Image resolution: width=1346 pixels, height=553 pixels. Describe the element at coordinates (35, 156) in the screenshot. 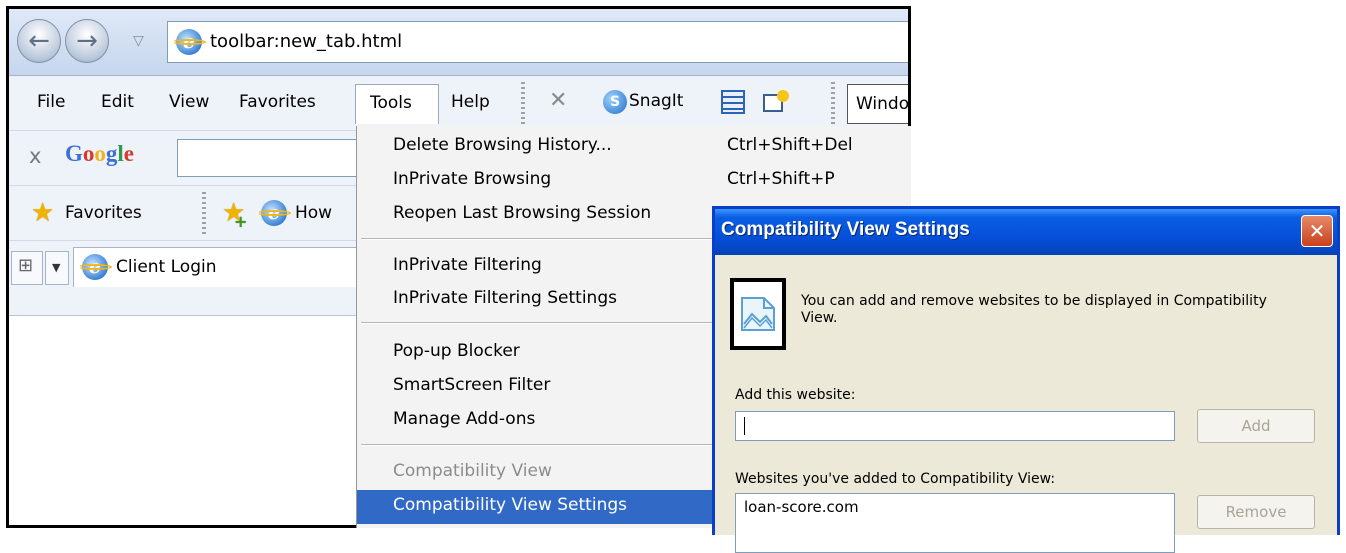

I see `close-icon: x` at that location.